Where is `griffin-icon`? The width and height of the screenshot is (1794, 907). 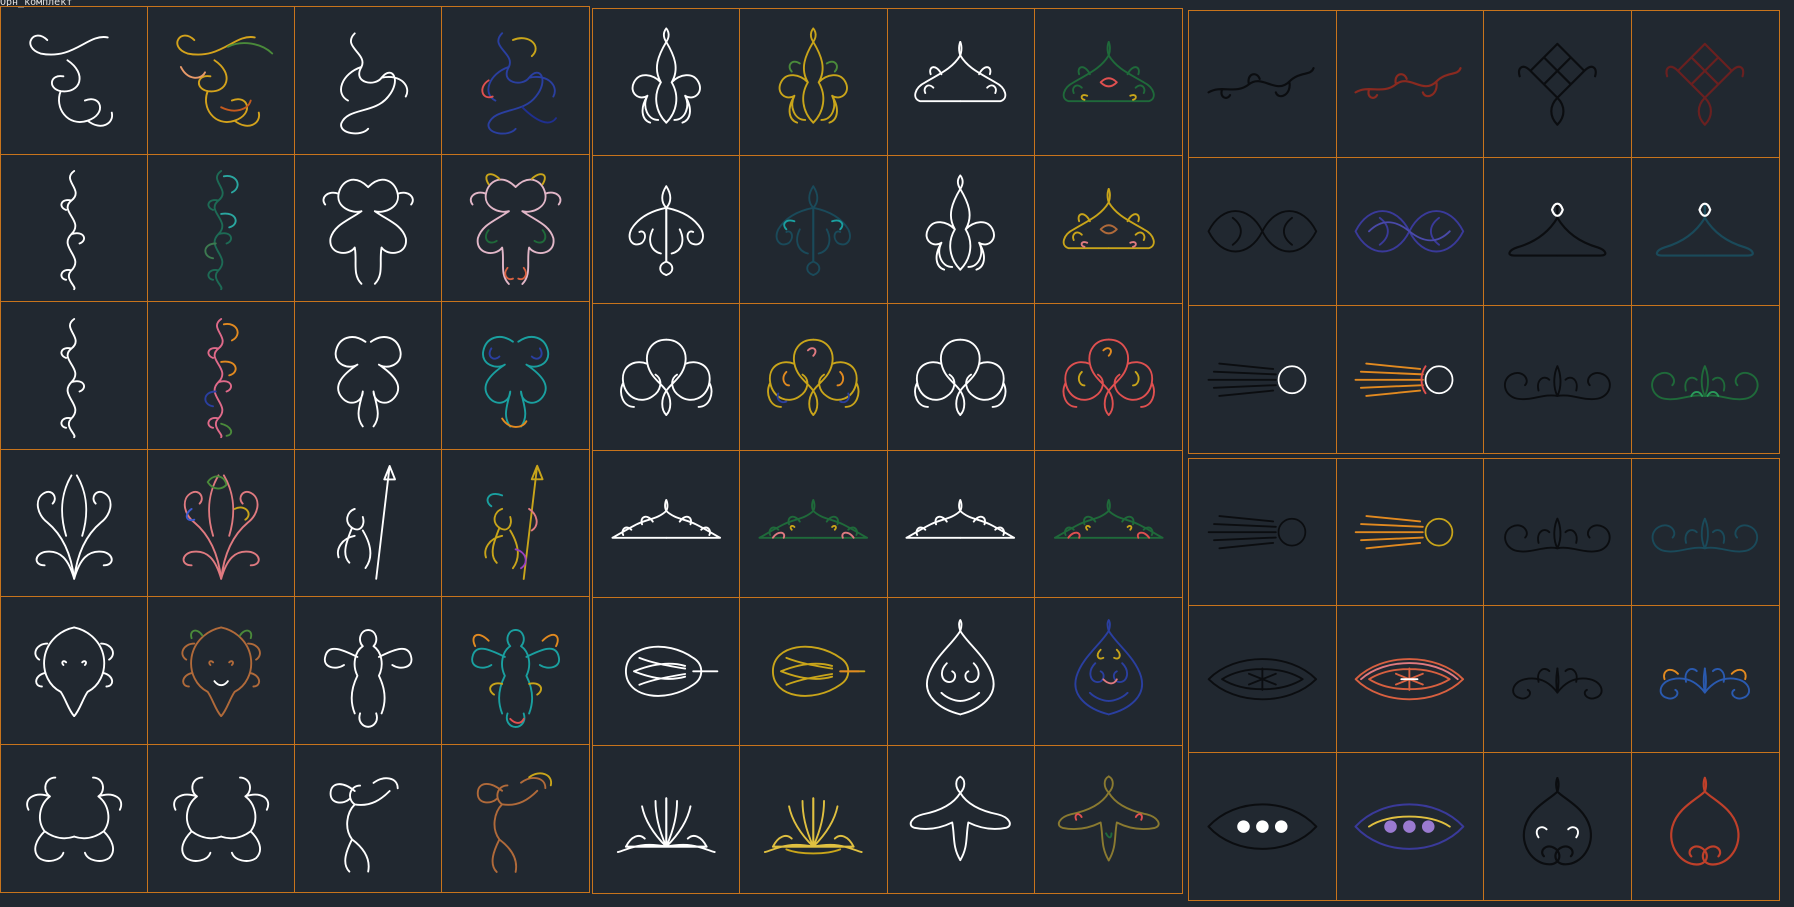 griffin-icon is located at coordinates (368, 232).